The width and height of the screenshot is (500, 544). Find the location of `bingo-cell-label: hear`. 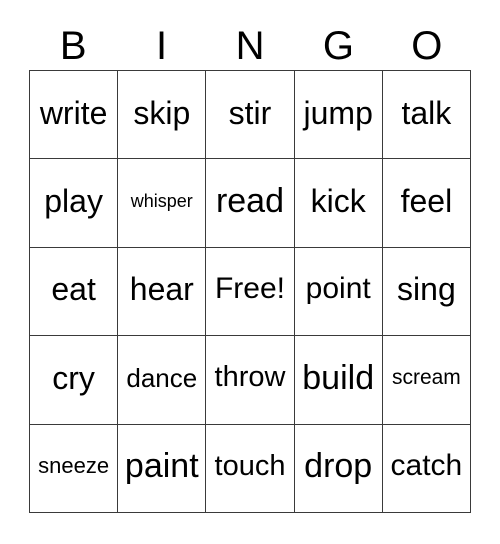

bingo-cell-label: hear is located at coordinates (161, 289).